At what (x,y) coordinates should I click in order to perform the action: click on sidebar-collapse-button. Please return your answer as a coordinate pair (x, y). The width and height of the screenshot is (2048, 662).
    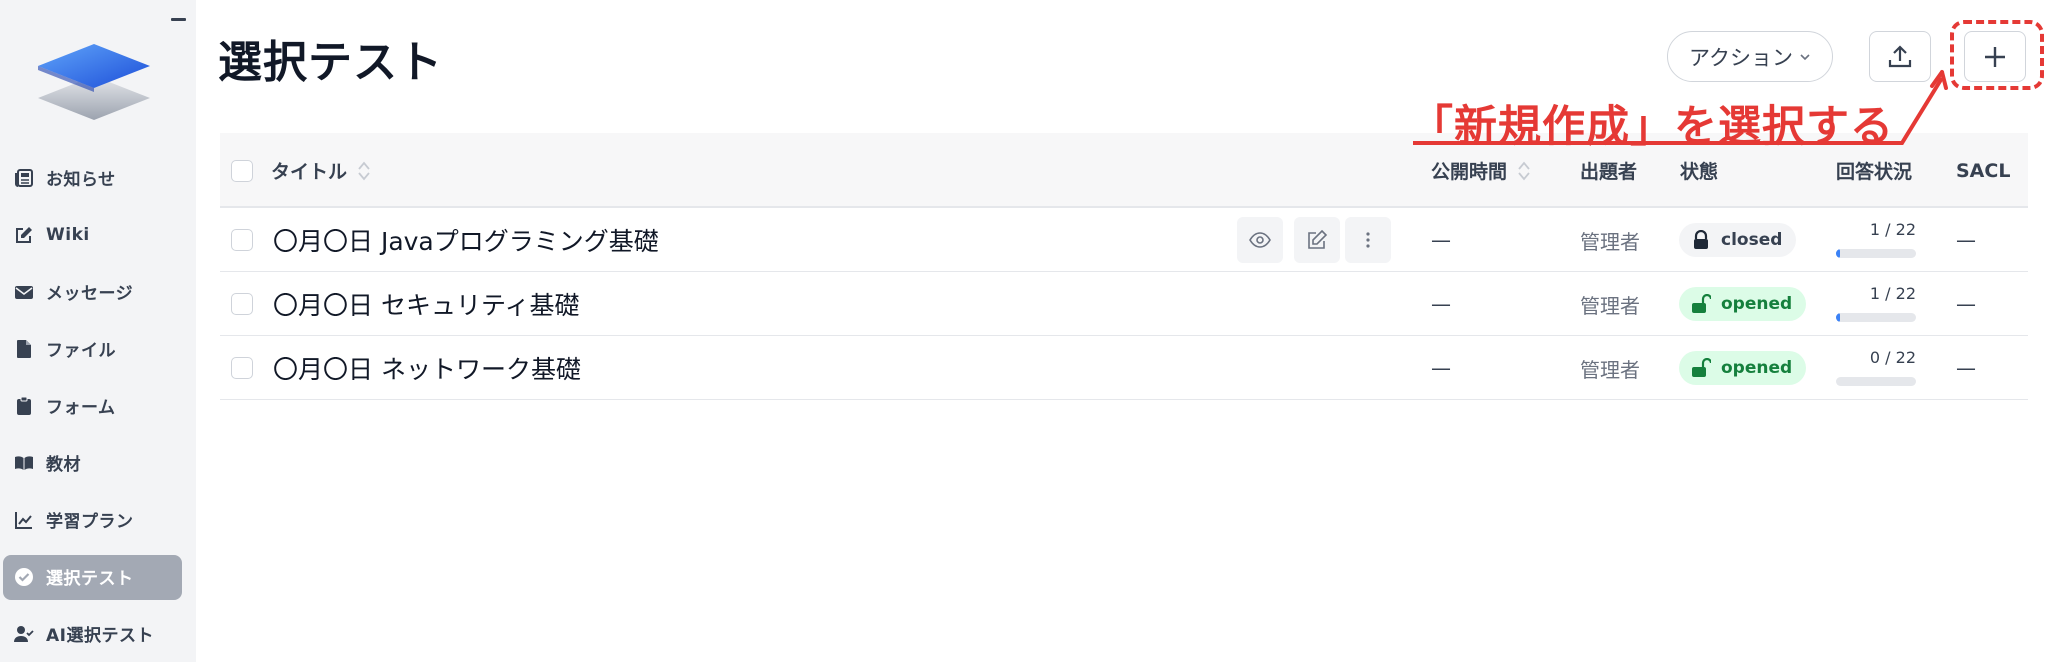
    Looking at the image, I should click on (179, 19).